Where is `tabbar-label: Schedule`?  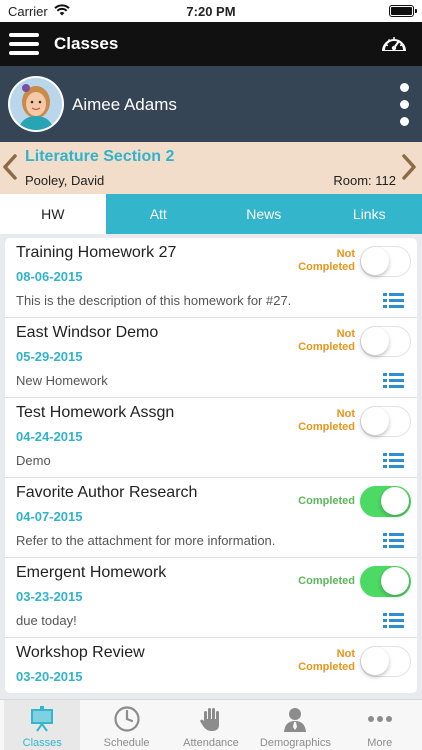
tabbar-label: Schedule is located at coordinates (126, 743).